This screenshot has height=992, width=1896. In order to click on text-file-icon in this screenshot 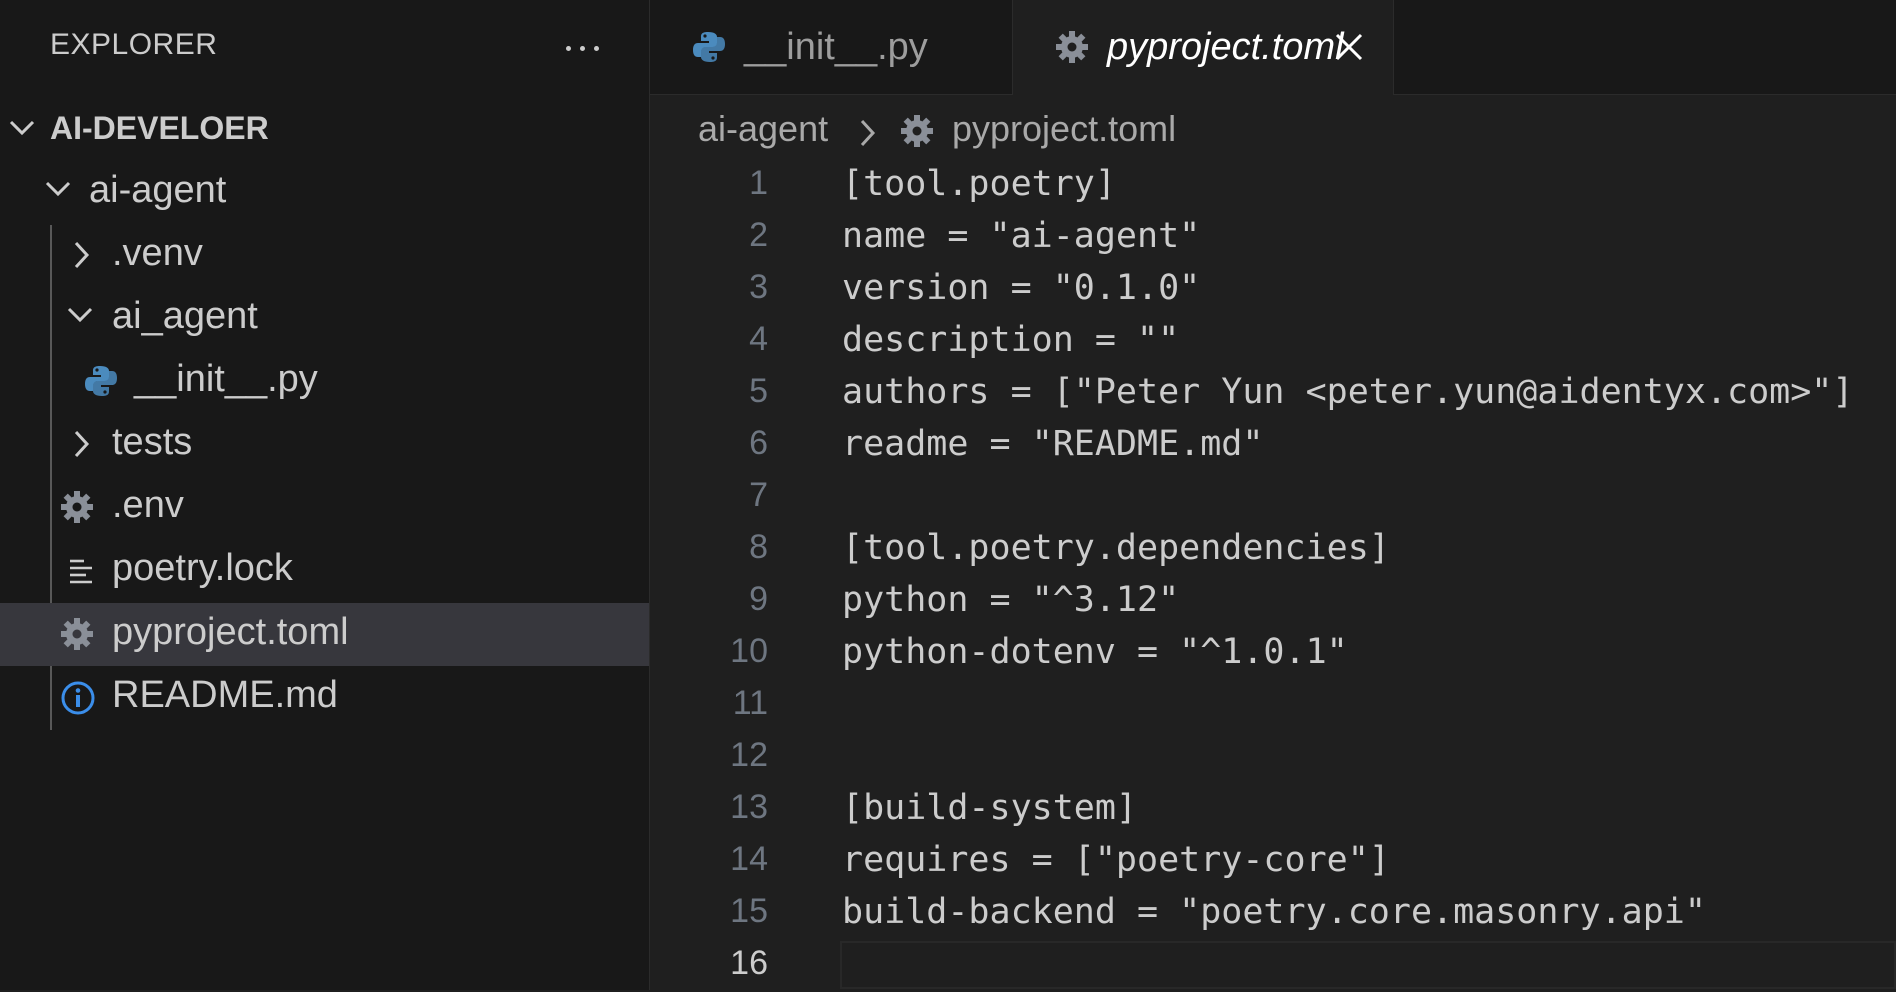, I will do `click(81, 571)`.